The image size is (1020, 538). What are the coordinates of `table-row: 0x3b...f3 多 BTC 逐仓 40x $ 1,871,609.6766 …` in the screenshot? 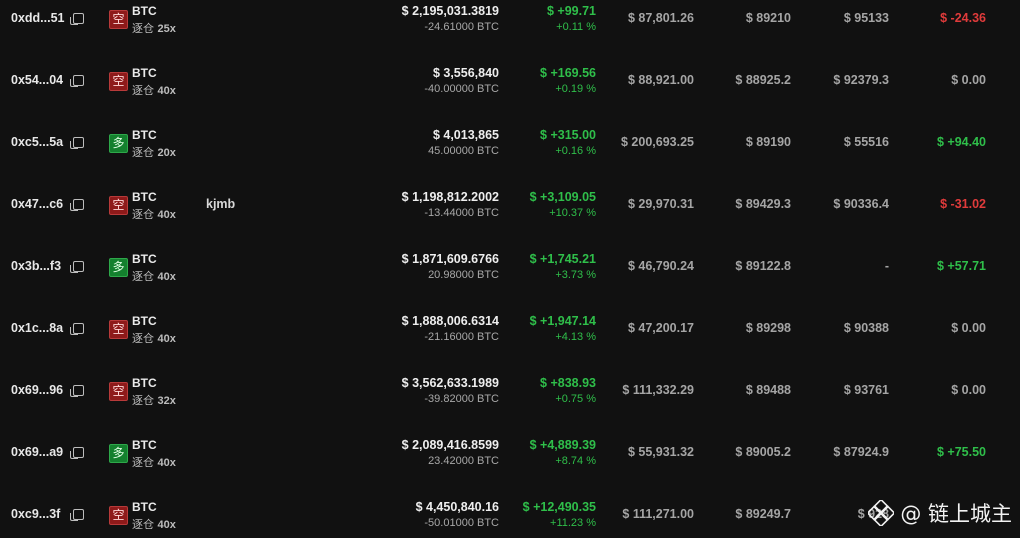 It's located at (510, 243).